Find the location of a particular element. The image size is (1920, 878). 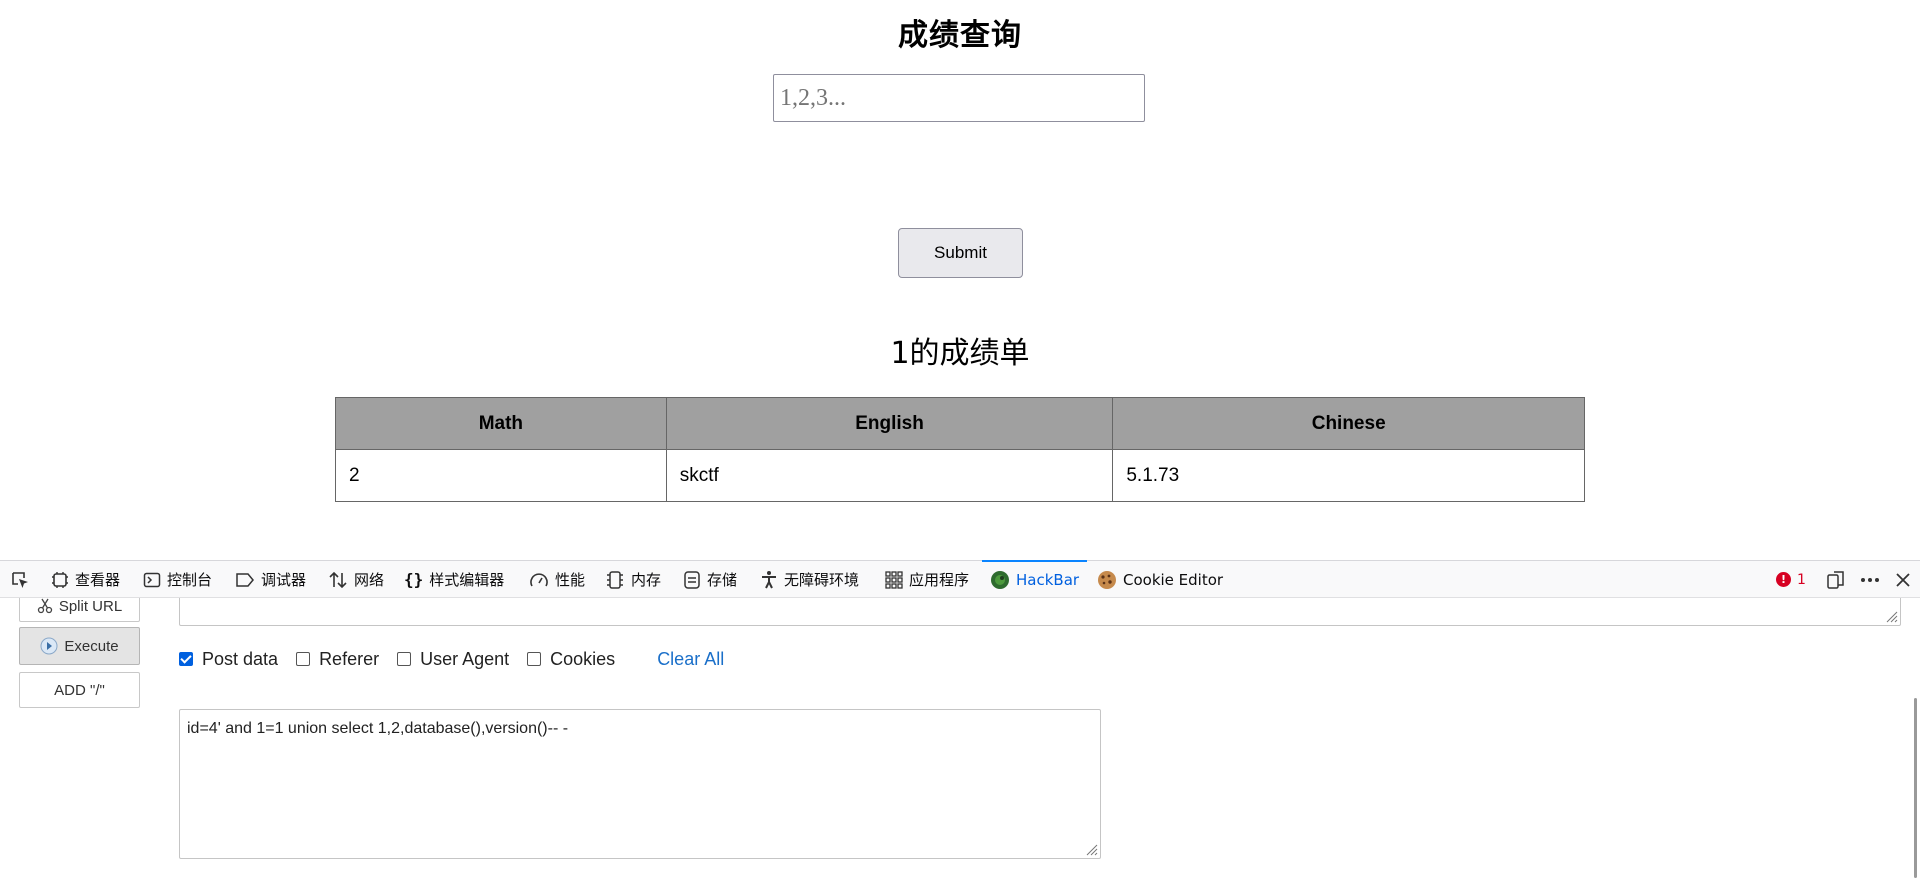

error-icon: ! is located at coordinates (1783, 579).